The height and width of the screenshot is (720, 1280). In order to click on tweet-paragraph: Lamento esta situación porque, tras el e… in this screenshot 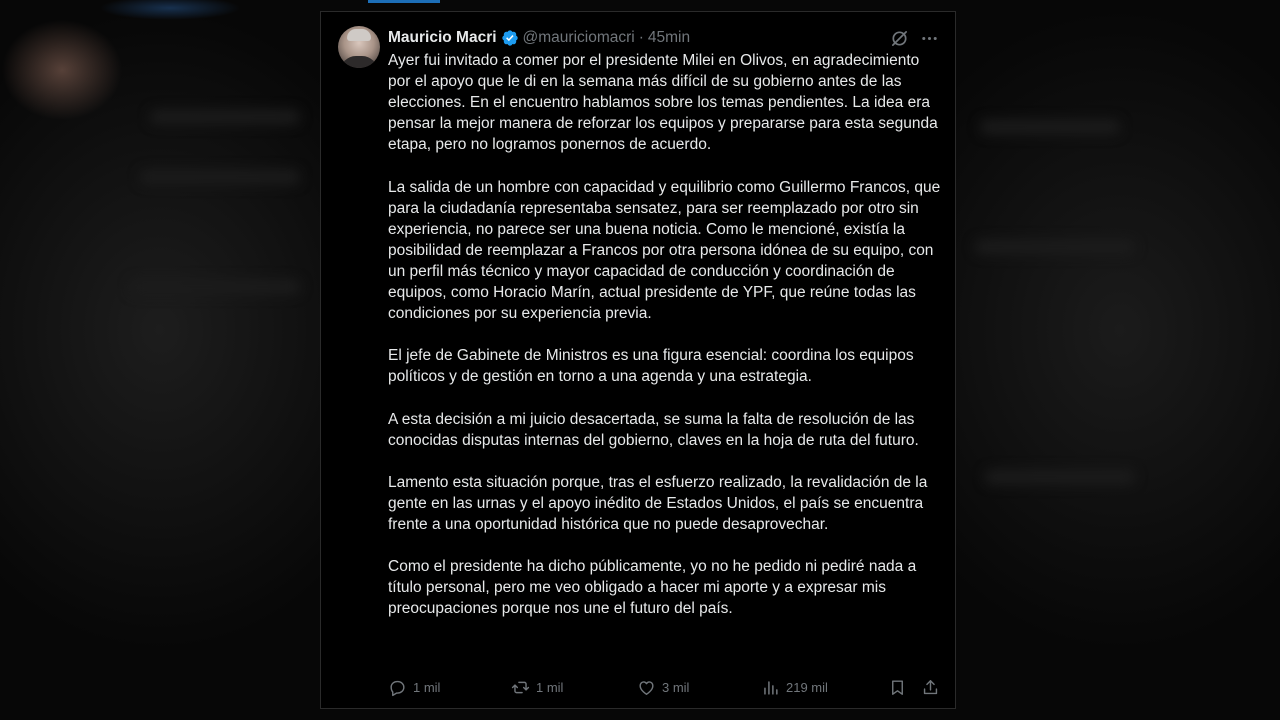, I will do `click(658, 503)`.